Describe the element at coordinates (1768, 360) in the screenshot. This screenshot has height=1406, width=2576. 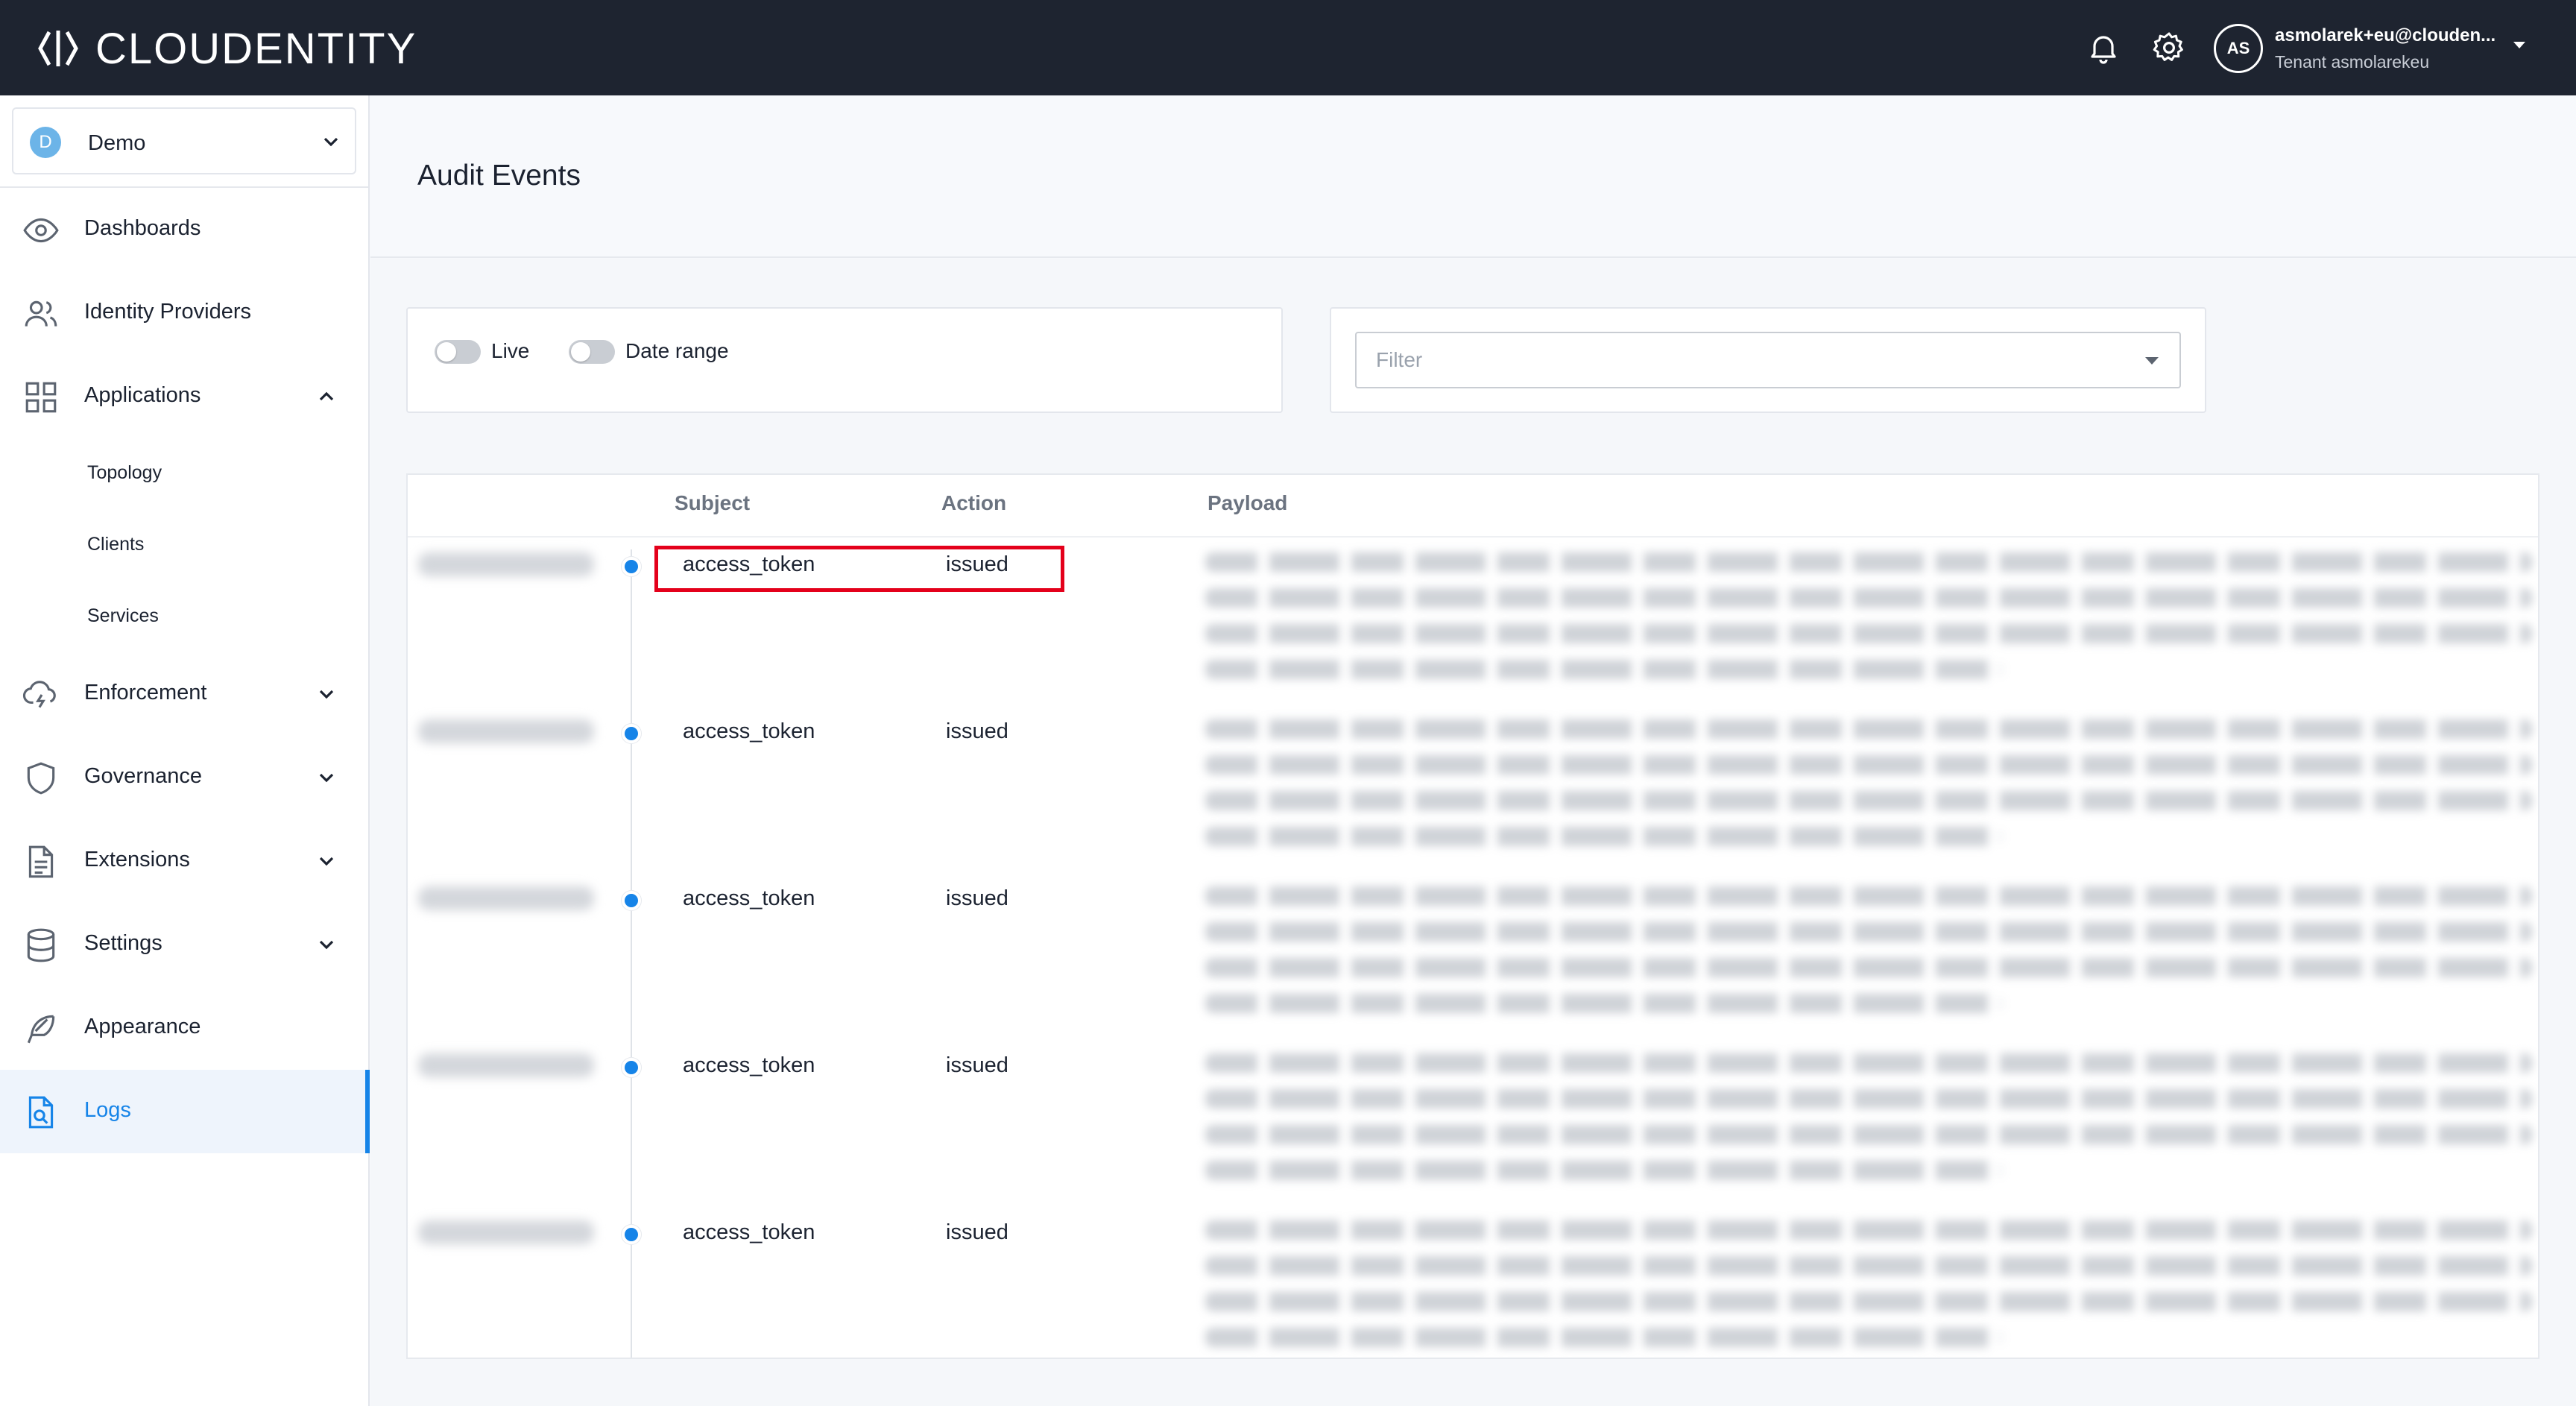
I see `filter-select: Filter` at that location.